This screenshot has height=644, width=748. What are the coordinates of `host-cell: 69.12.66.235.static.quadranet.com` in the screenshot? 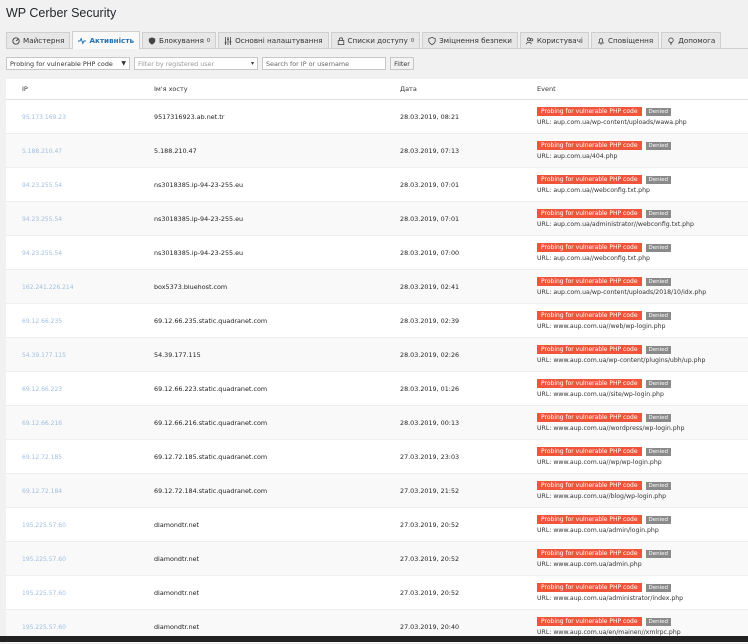 It's located at (211, 320).